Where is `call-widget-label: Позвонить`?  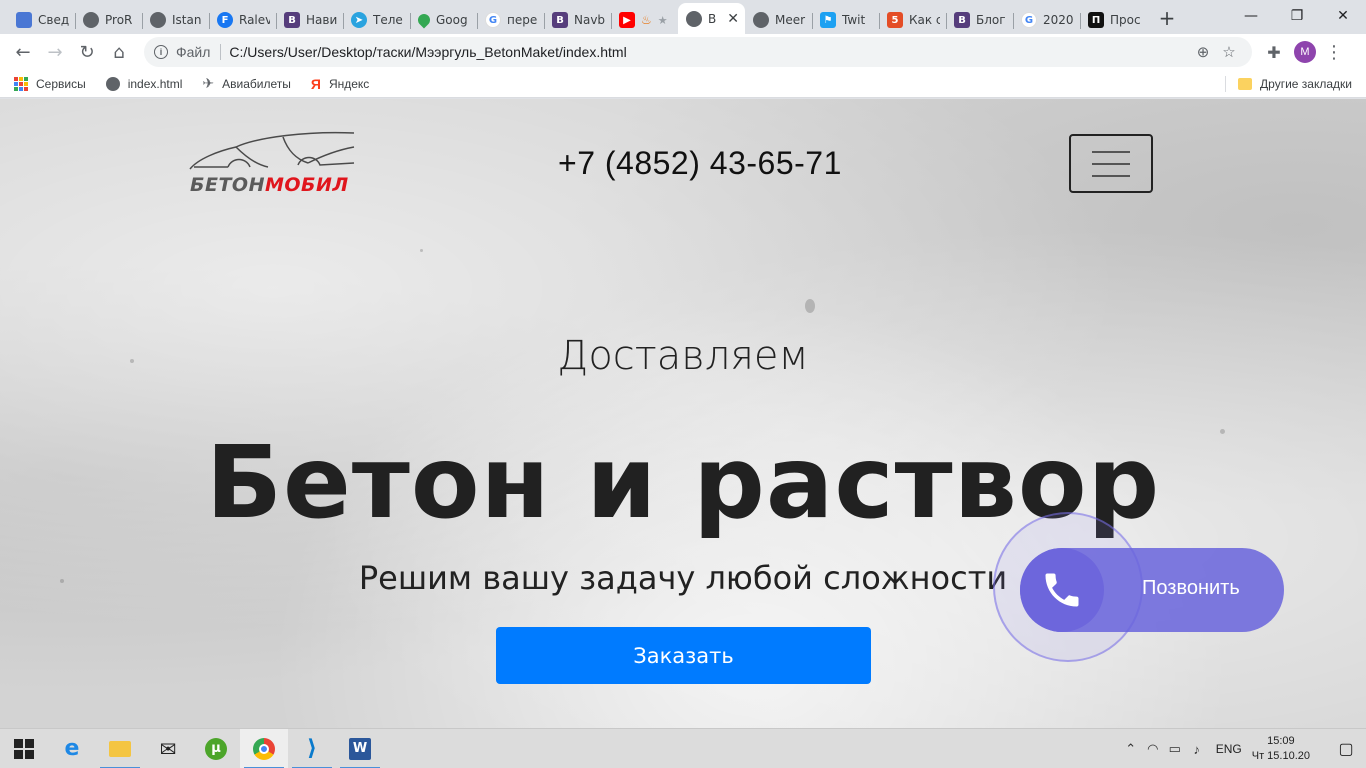 call-widget-label: Позвонить is located at coordinates (1191, 588).